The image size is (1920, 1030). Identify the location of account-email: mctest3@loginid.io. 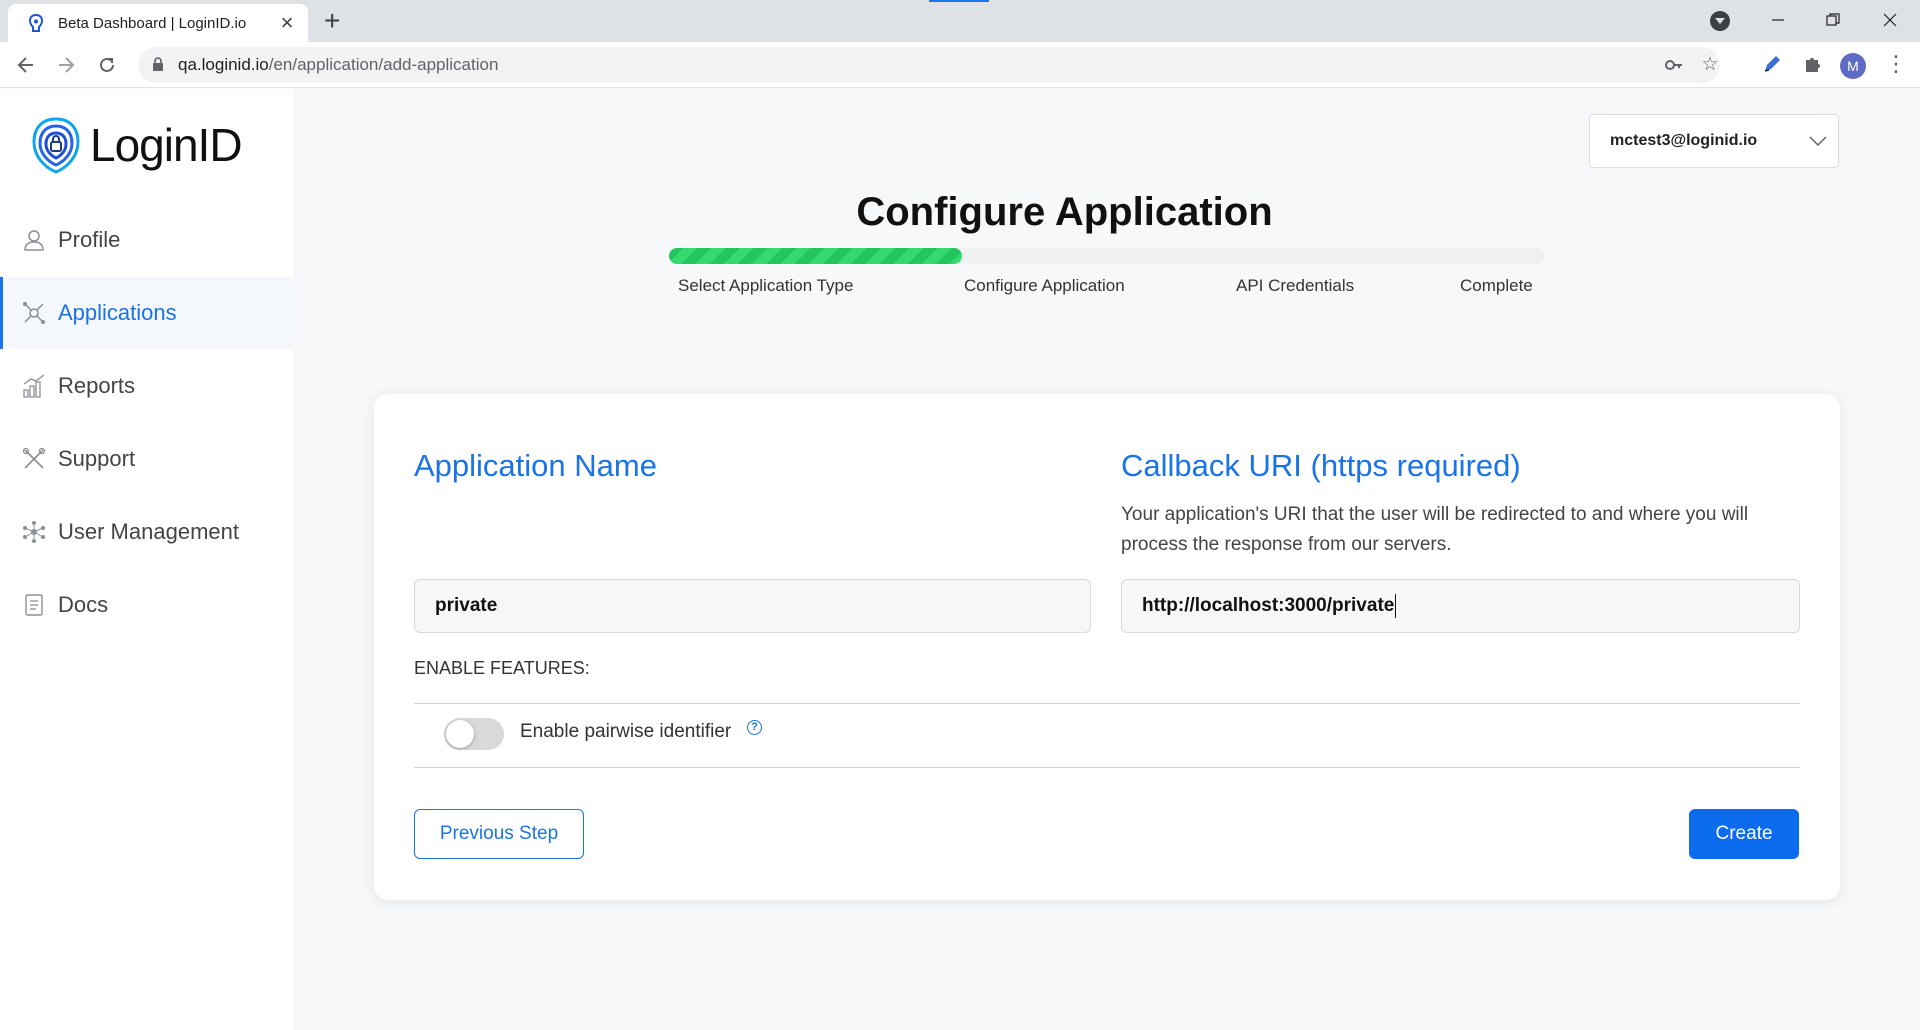
(1684, 140).